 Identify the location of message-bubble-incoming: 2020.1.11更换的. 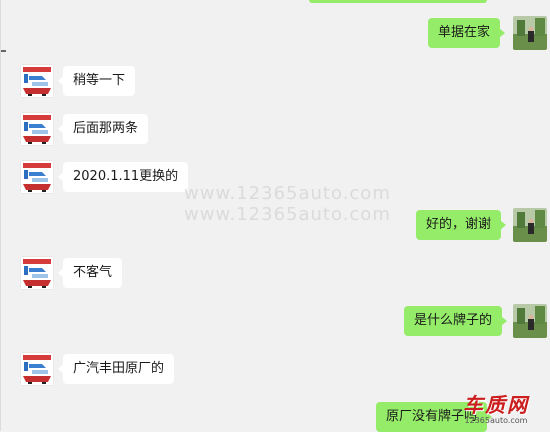
(123, 177).